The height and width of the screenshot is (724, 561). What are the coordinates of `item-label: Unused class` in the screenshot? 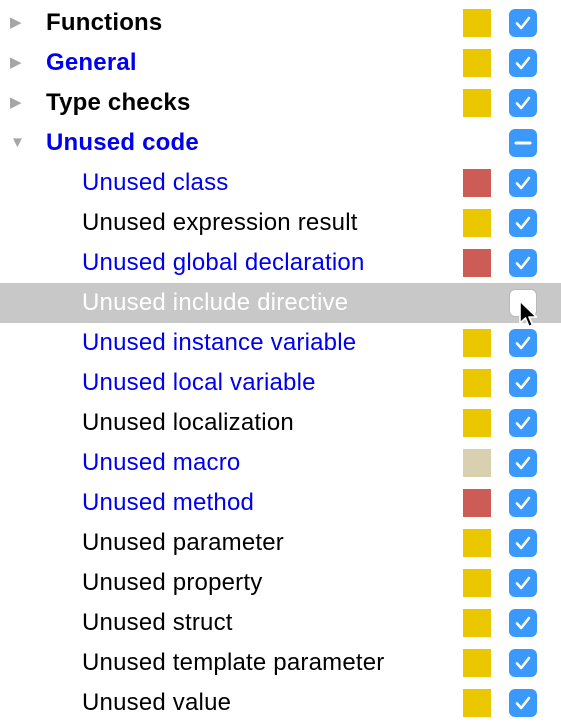 It's located at (155, 182).